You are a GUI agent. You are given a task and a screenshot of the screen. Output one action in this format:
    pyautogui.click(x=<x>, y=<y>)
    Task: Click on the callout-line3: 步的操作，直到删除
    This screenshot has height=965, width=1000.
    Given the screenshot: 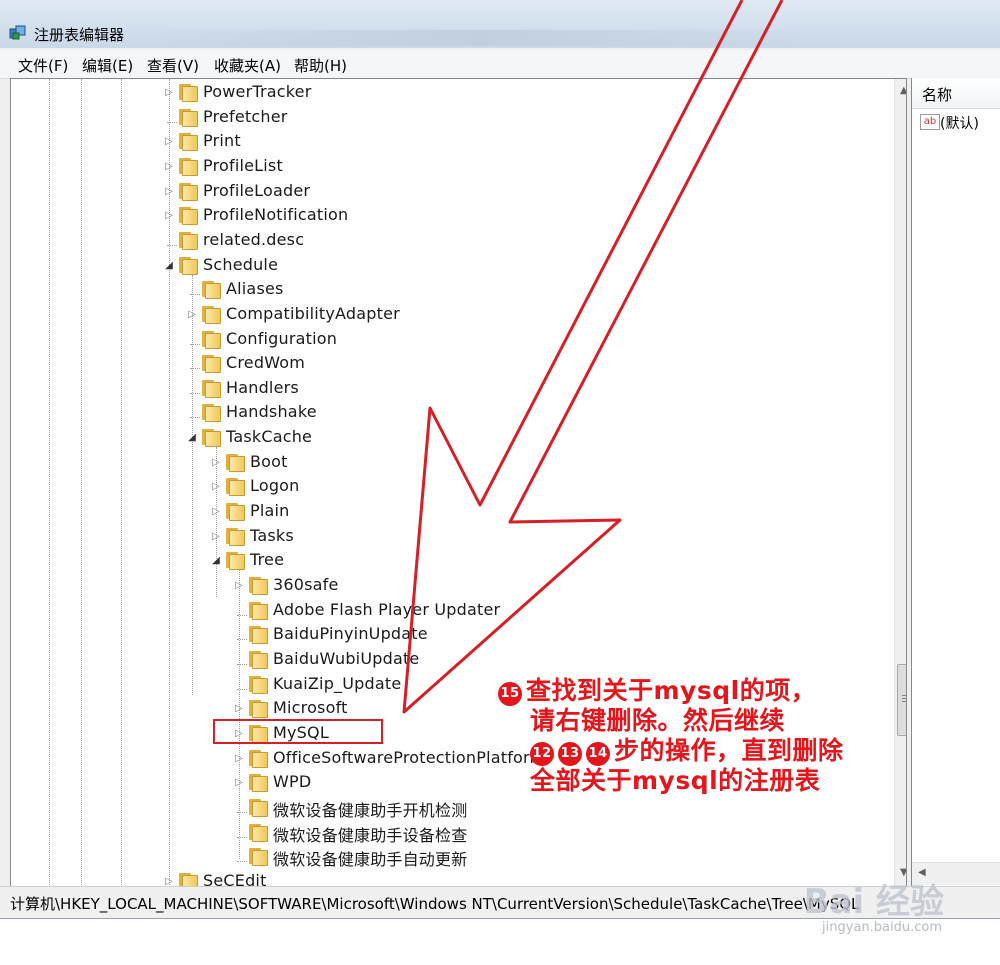 What is the action you would take?
    pyautogui.click(x=729, y=750)
    